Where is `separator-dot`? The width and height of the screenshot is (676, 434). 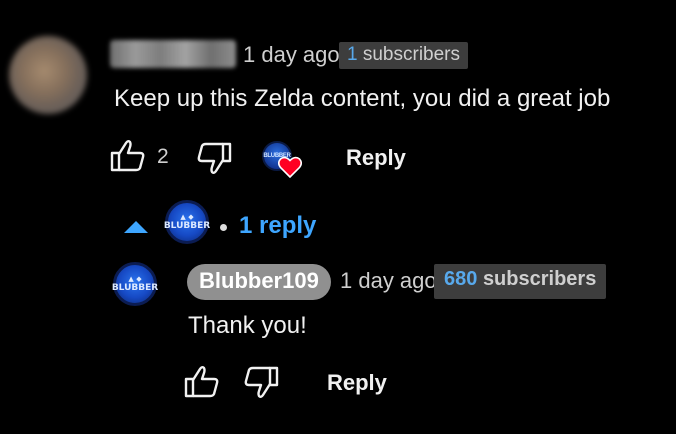 separator-dot is located at coordinates (223, 227).